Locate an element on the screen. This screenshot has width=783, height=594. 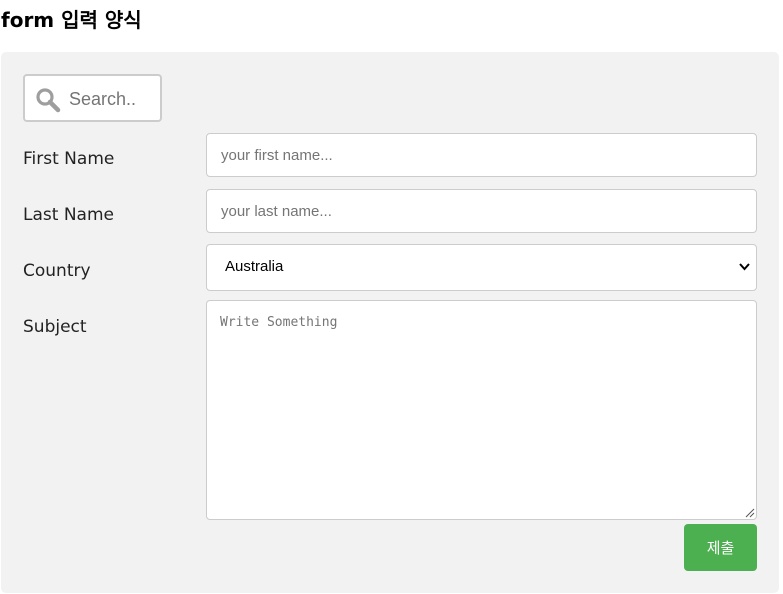
last-name-label: Last Name is located at coordinates (68, 215).